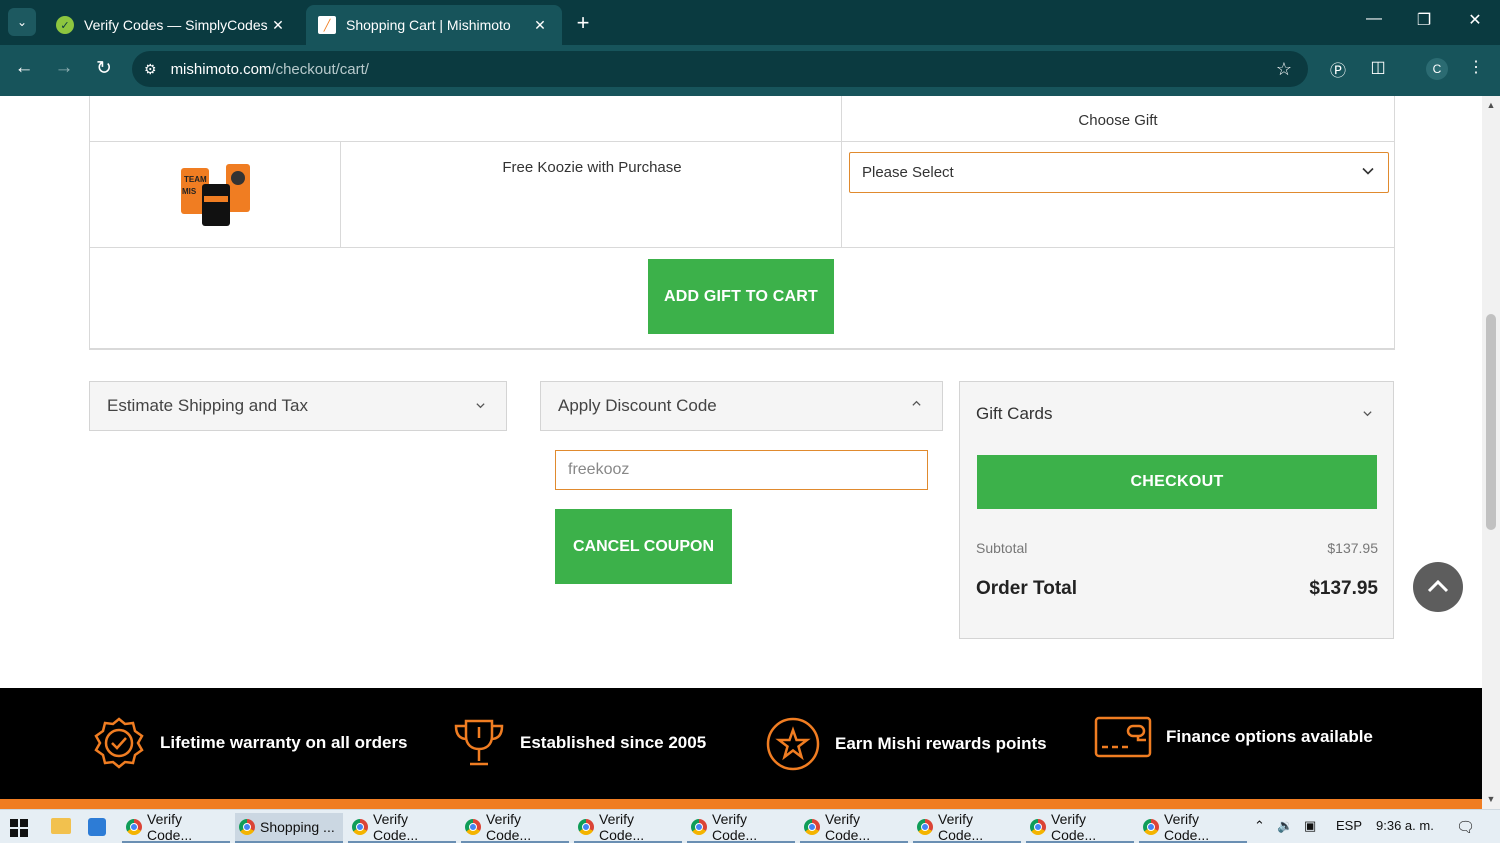 The image size is (1500, 843). I want to click on estimate-shipping-label: Estimate Shipping and Tax, so click(207, 405).